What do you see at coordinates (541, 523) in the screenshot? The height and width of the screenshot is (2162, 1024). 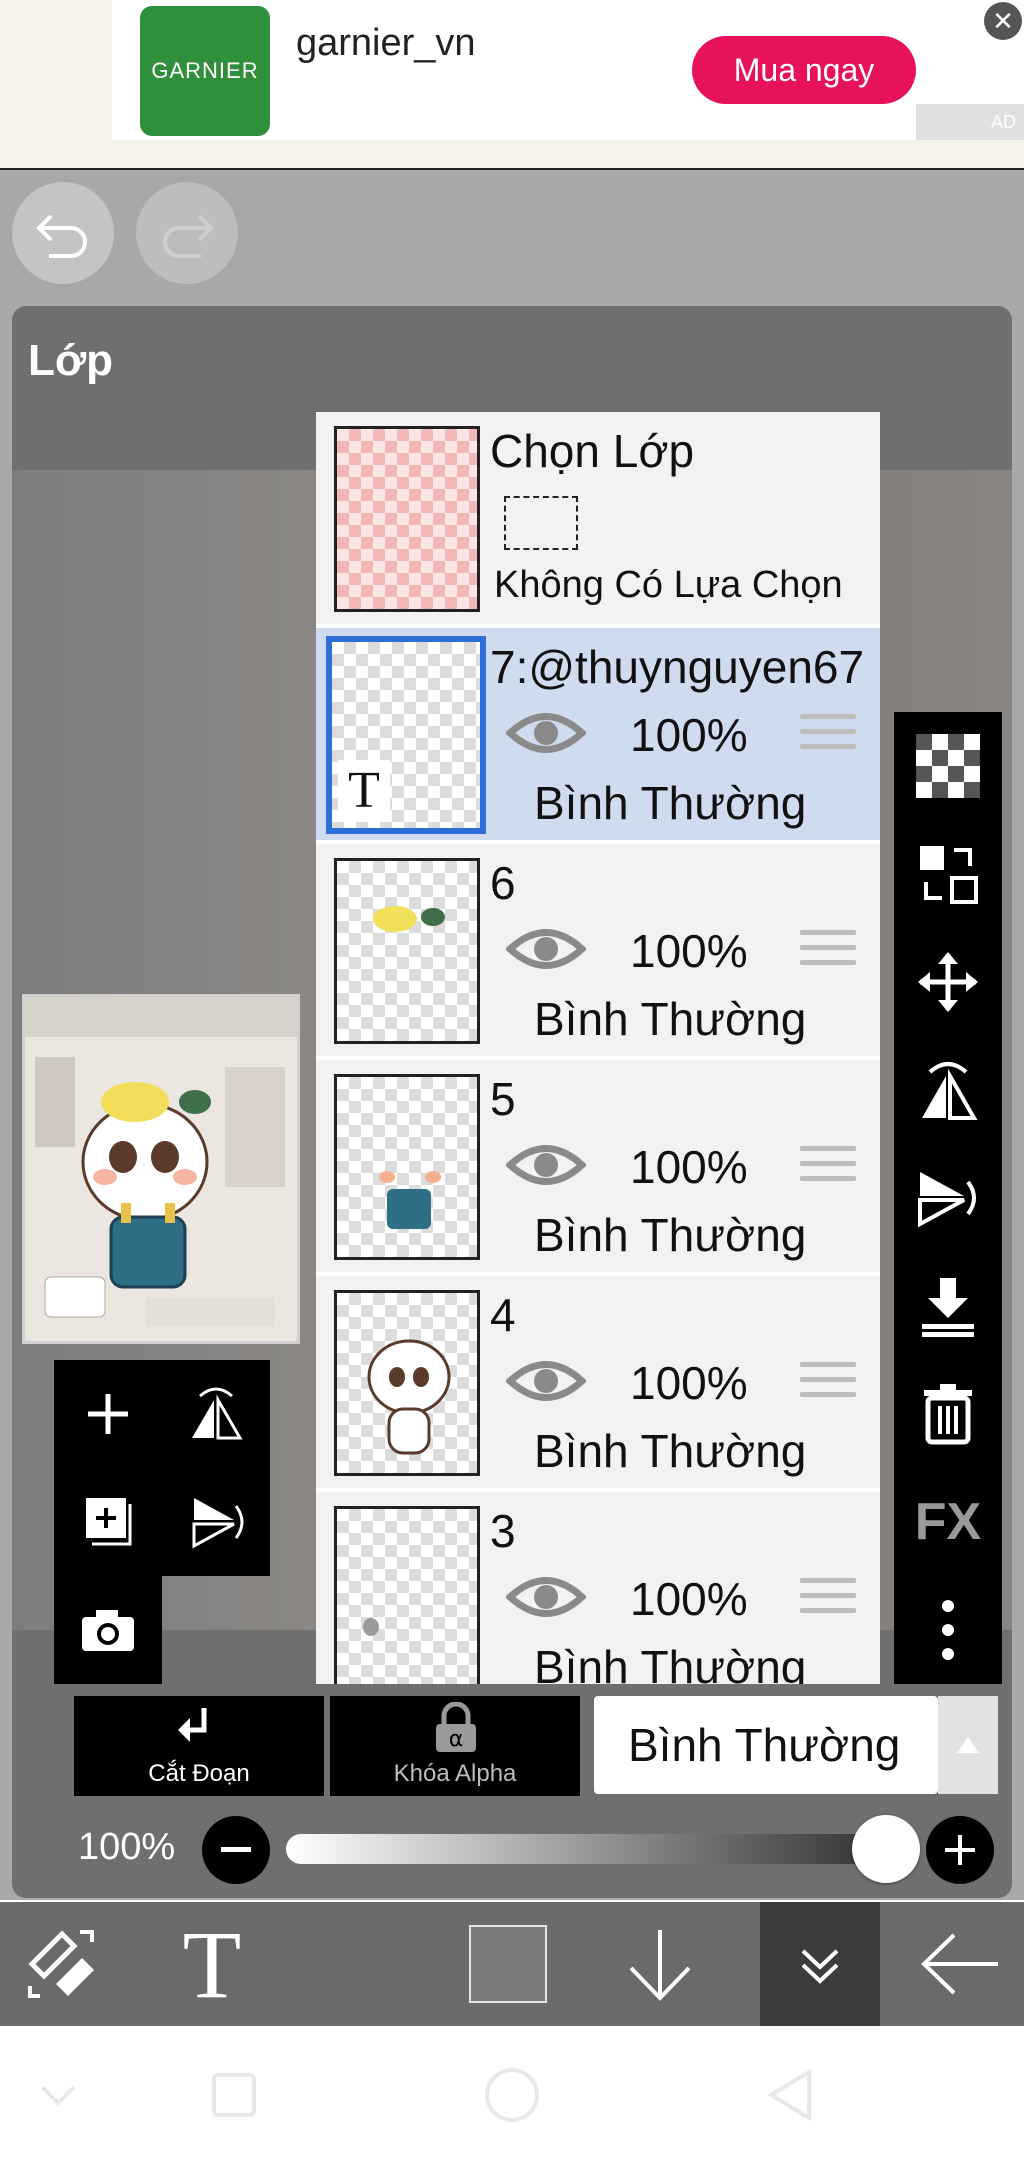 I see `selection-marquee-icon` at bounding box center [541, 523].